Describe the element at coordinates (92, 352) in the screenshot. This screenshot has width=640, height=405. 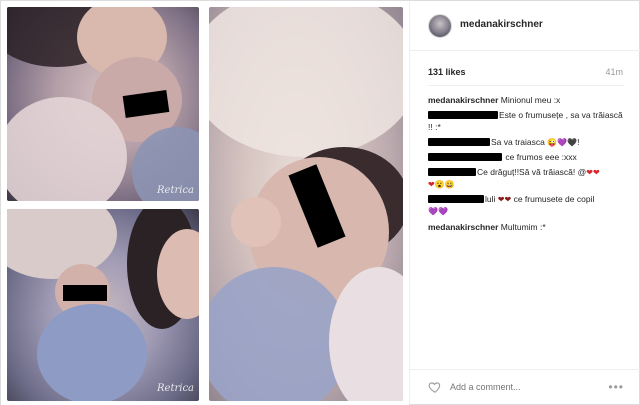
I see `baby-blanket` at that location.